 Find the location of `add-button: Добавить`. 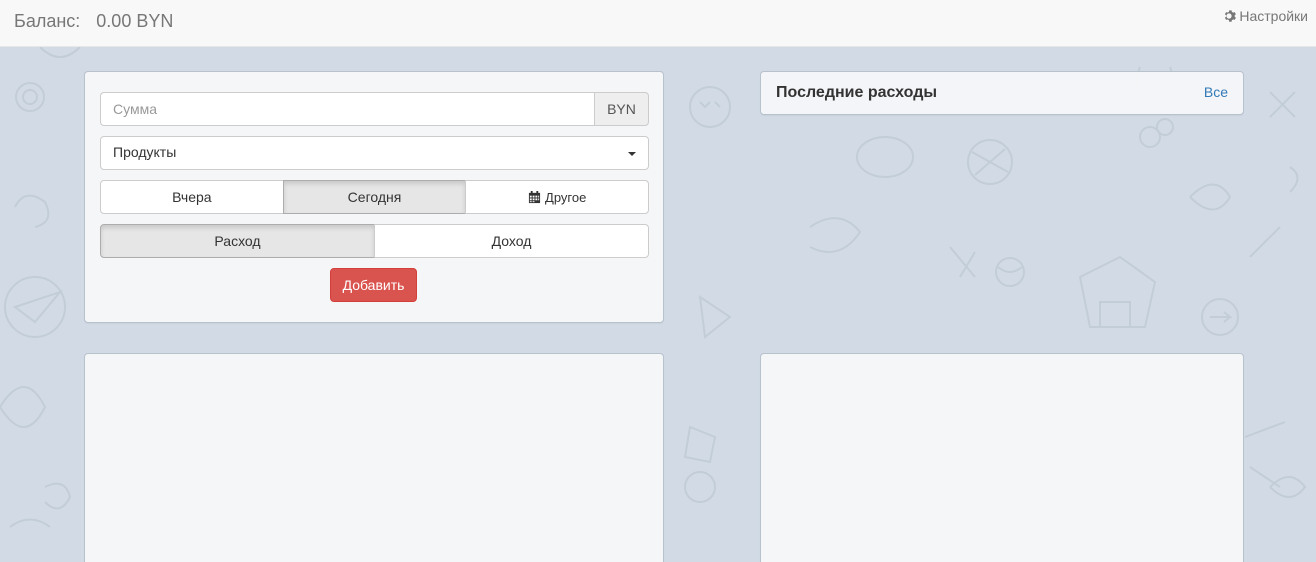

add-button: Добавить is located at coordinates (373, 285).